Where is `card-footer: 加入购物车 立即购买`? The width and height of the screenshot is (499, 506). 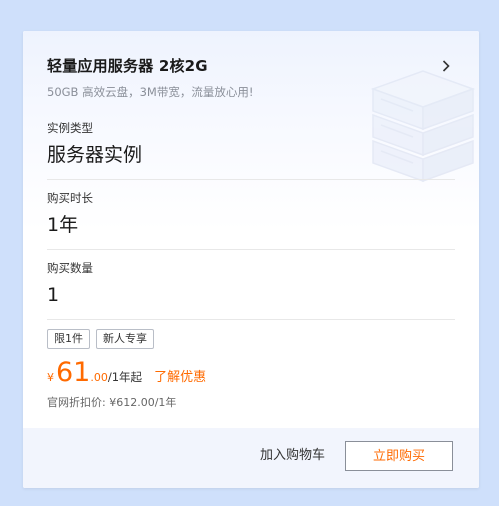 card-footer: 加入购物车 立即购买 is located at coordinates (251, 458).